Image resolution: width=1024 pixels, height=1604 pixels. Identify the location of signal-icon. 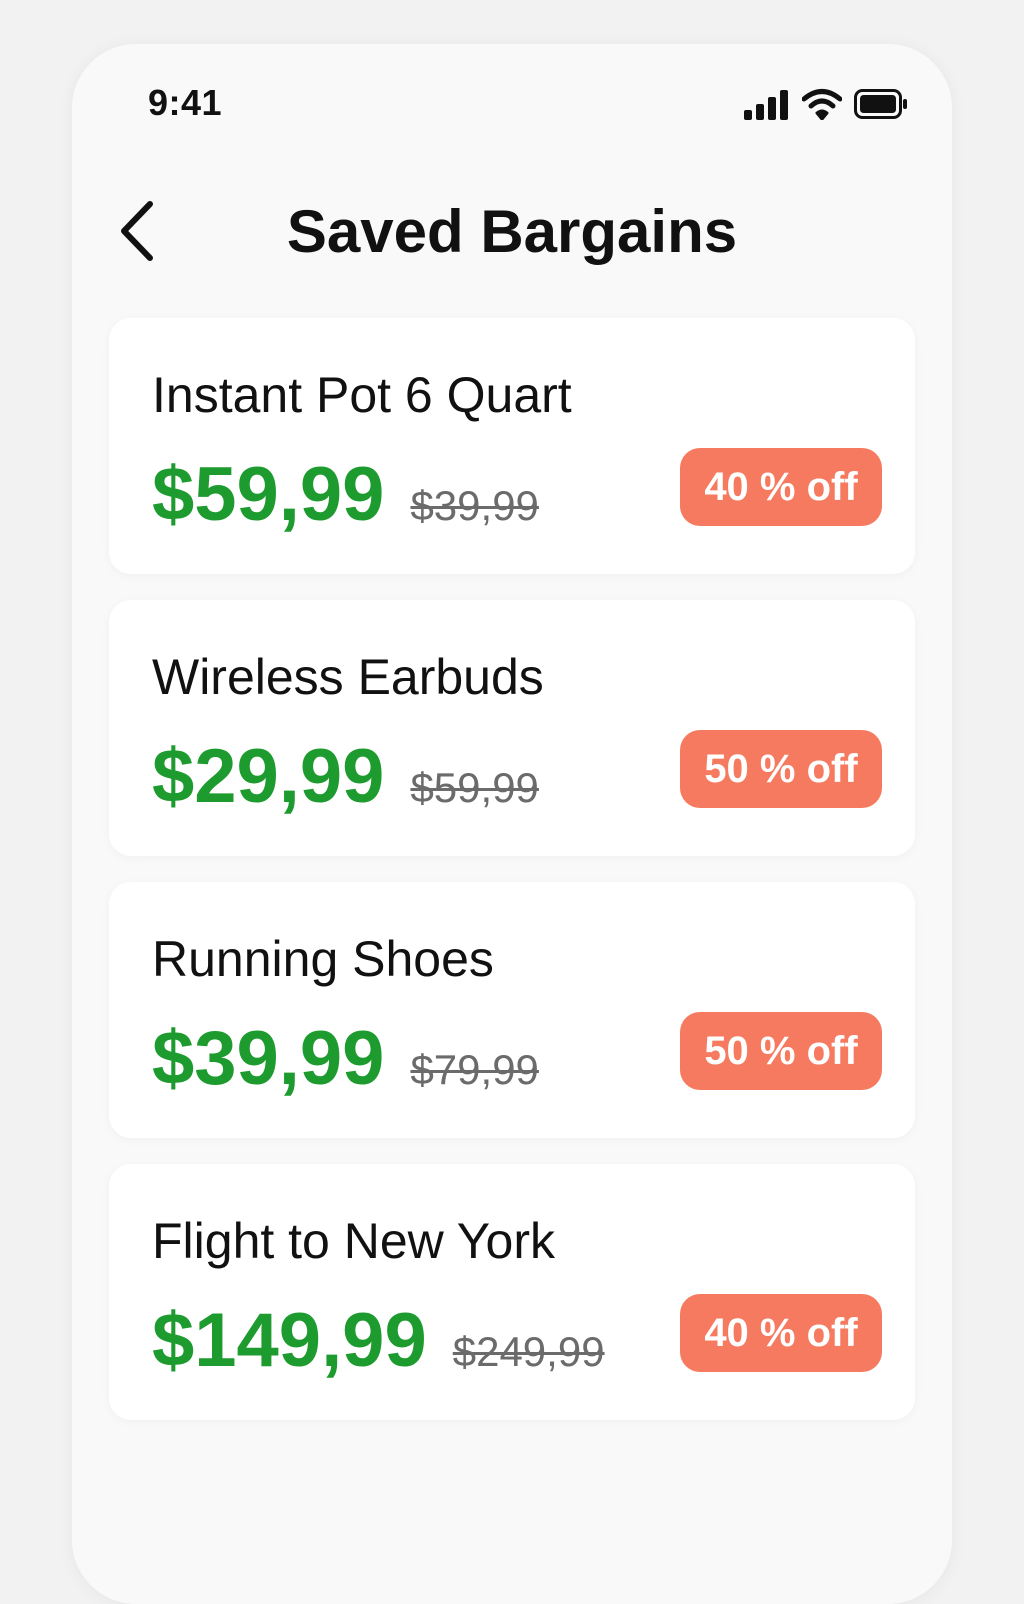
(766, 105).